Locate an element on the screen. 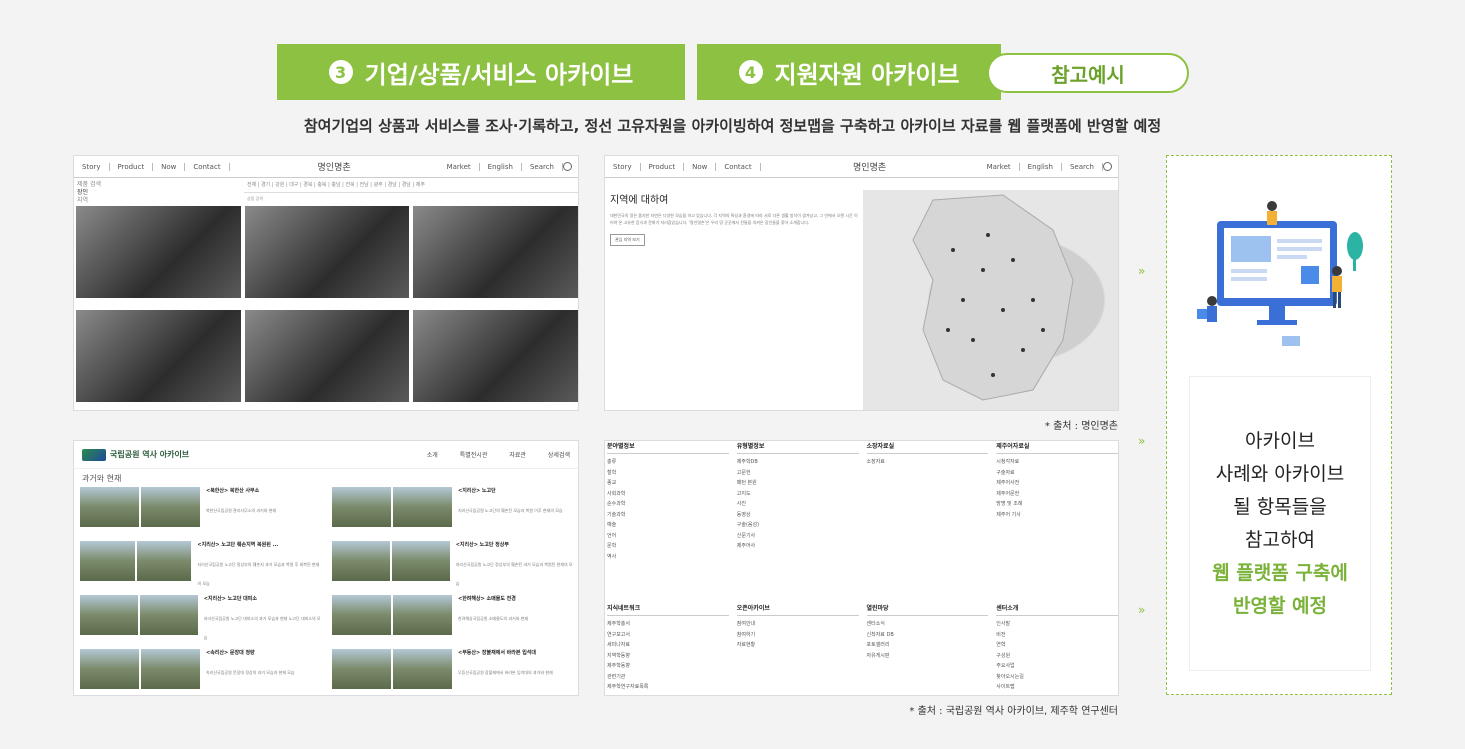  column-heading: 소장자료실 is located at coordinates (927, 447).